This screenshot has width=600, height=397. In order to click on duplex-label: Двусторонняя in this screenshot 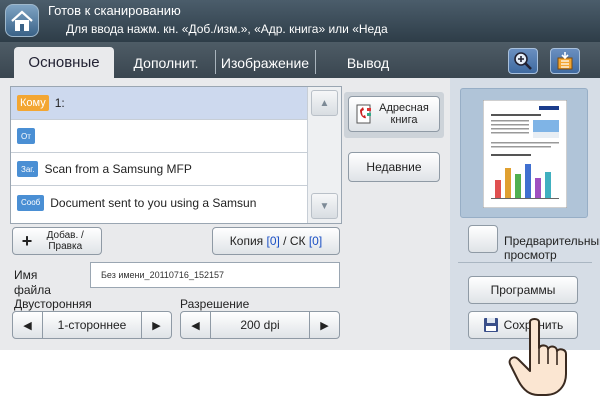, I will do `click(53, 304)`.